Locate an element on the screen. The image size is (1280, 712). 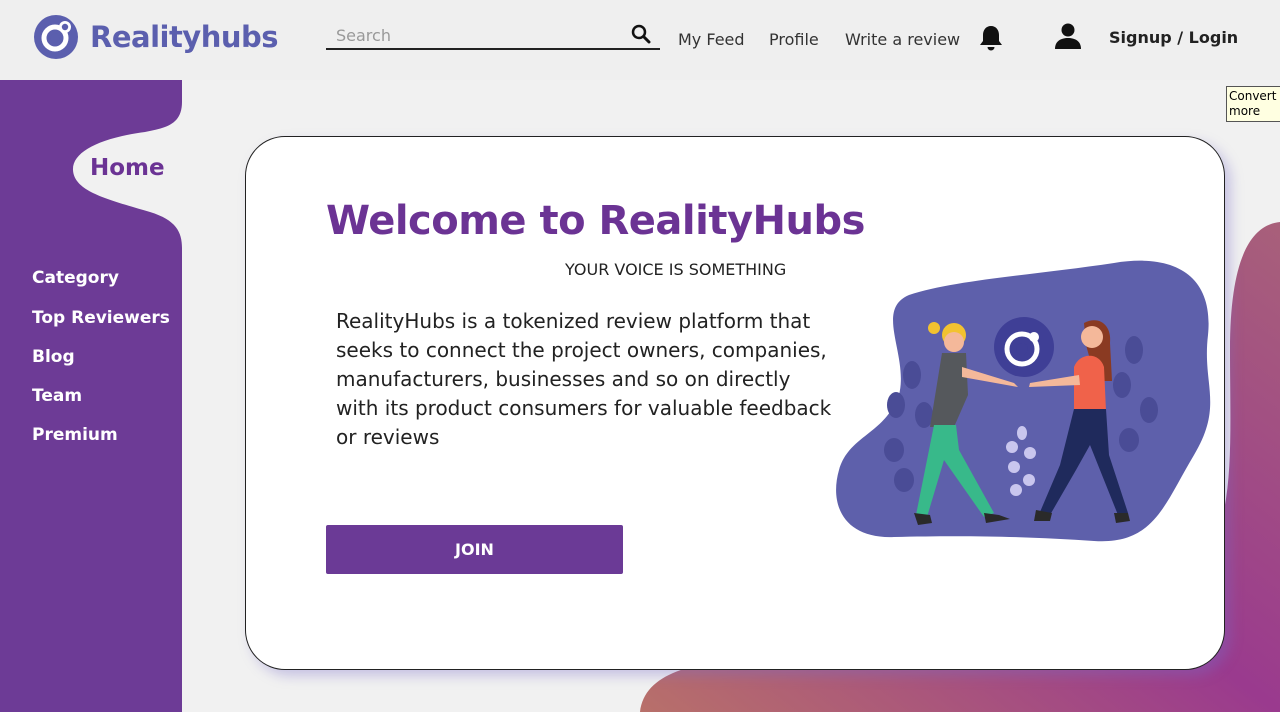
logo-icon is located at coordinates (56, 37).